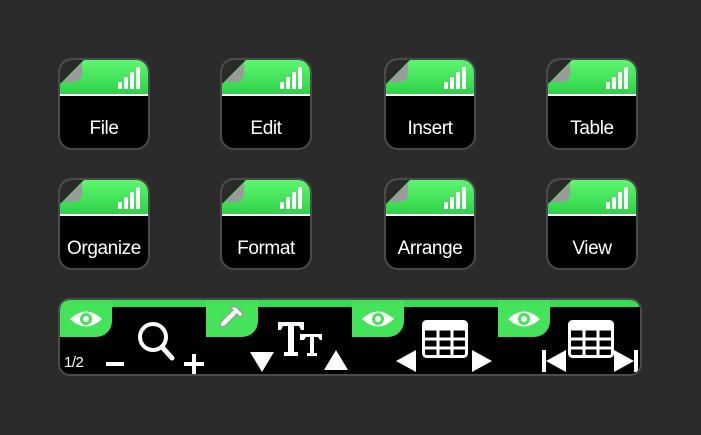 The width and height of the screenshot is (701, 435). I want to click on text-size-icon, so click(300, 338).